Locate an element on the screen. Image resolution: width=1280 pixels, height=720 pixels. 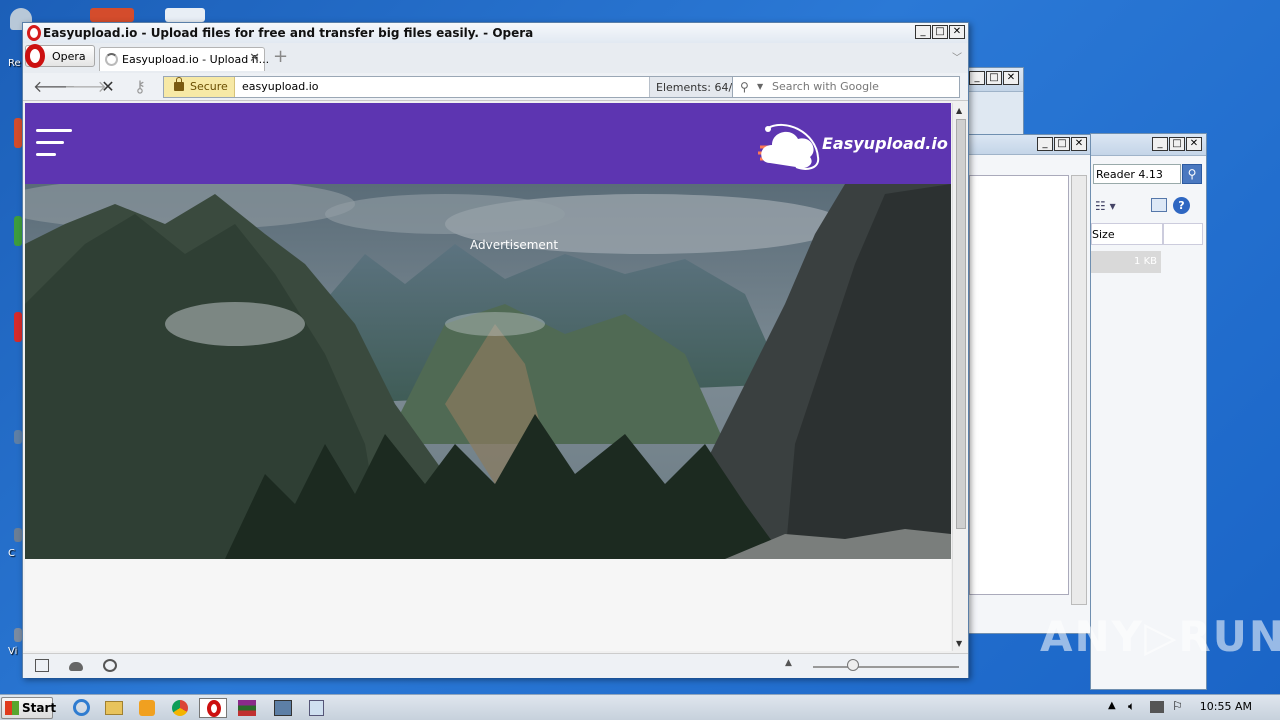
winrar-icon is located at coordinates (247, 708).